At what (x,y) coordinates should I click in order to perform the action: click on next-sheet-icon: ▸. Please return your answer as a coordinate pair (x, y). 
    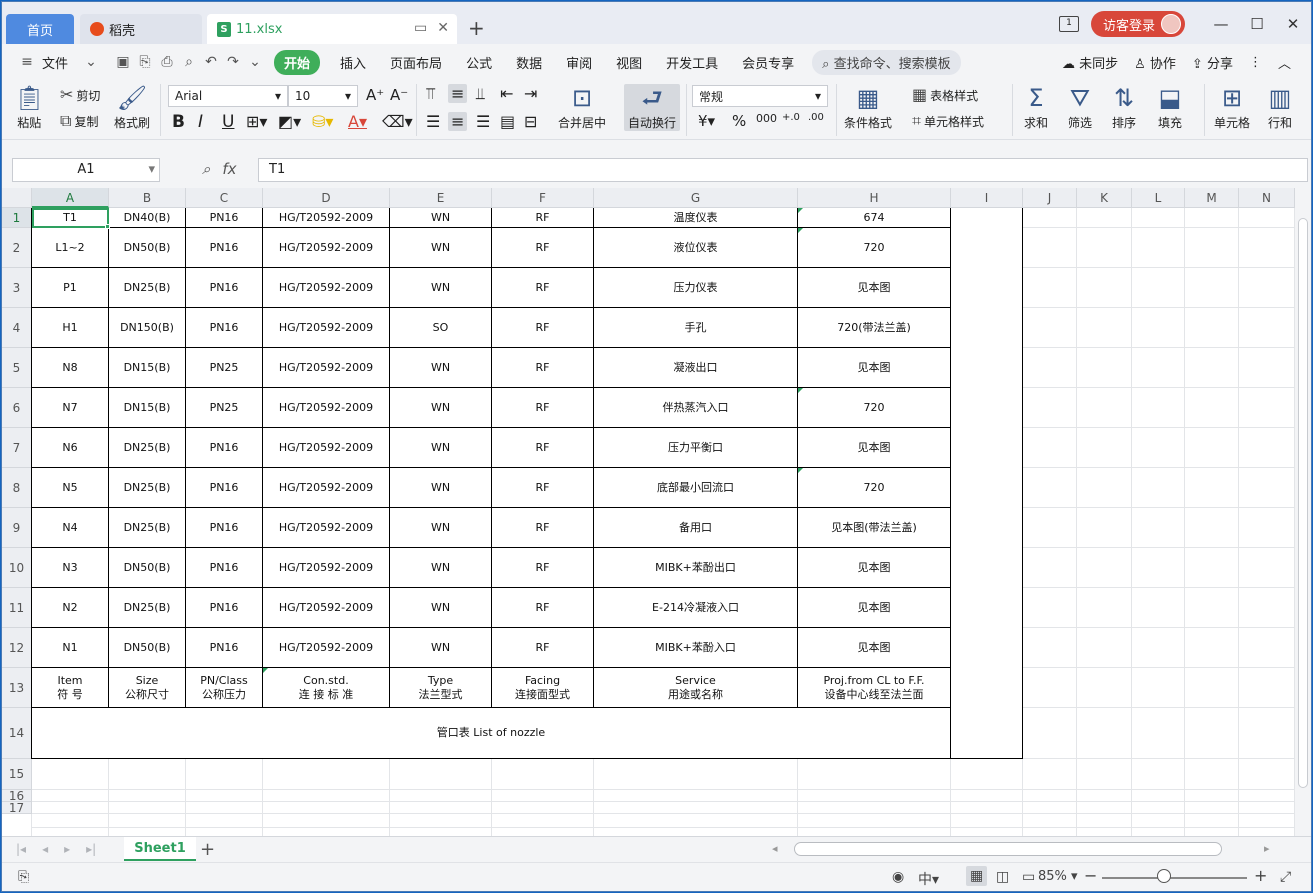
    Looking at the image, I should click on (67, 849).